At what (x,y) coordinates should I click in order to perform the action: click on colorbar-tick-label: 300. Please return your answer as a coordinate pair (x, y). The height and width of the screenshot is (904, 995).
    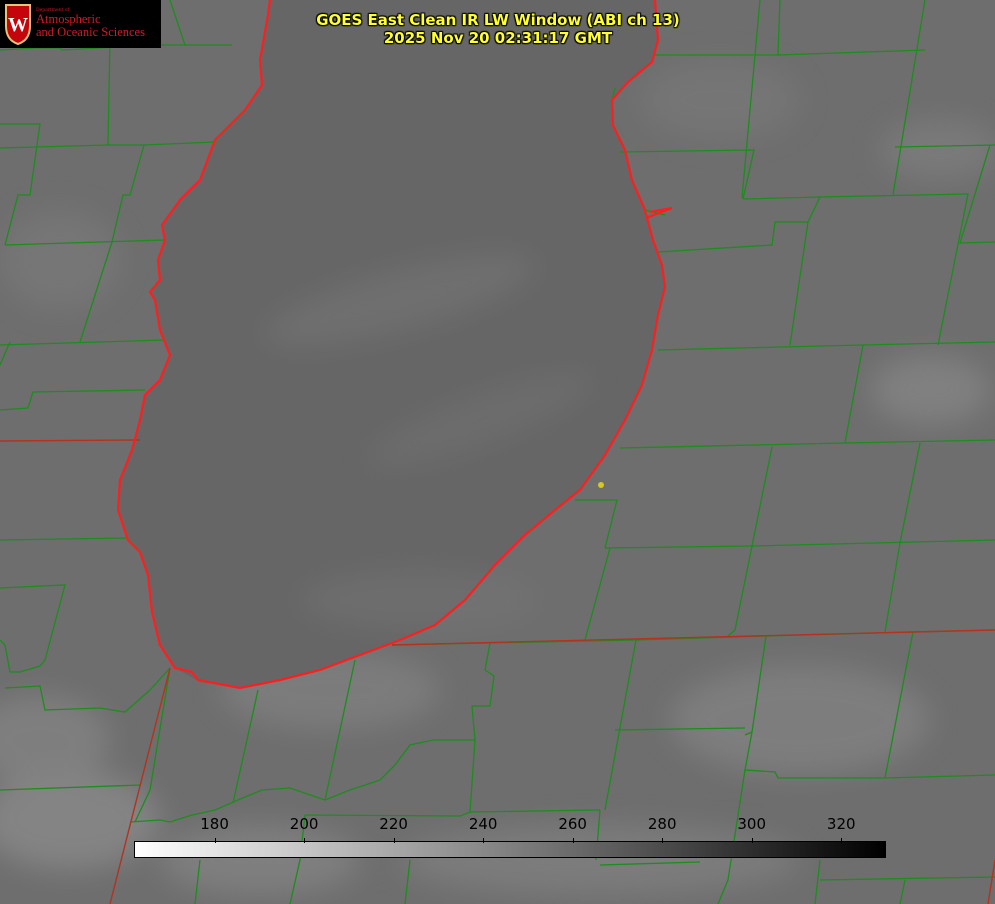
    Looking at the image, I should click on (752, 824).